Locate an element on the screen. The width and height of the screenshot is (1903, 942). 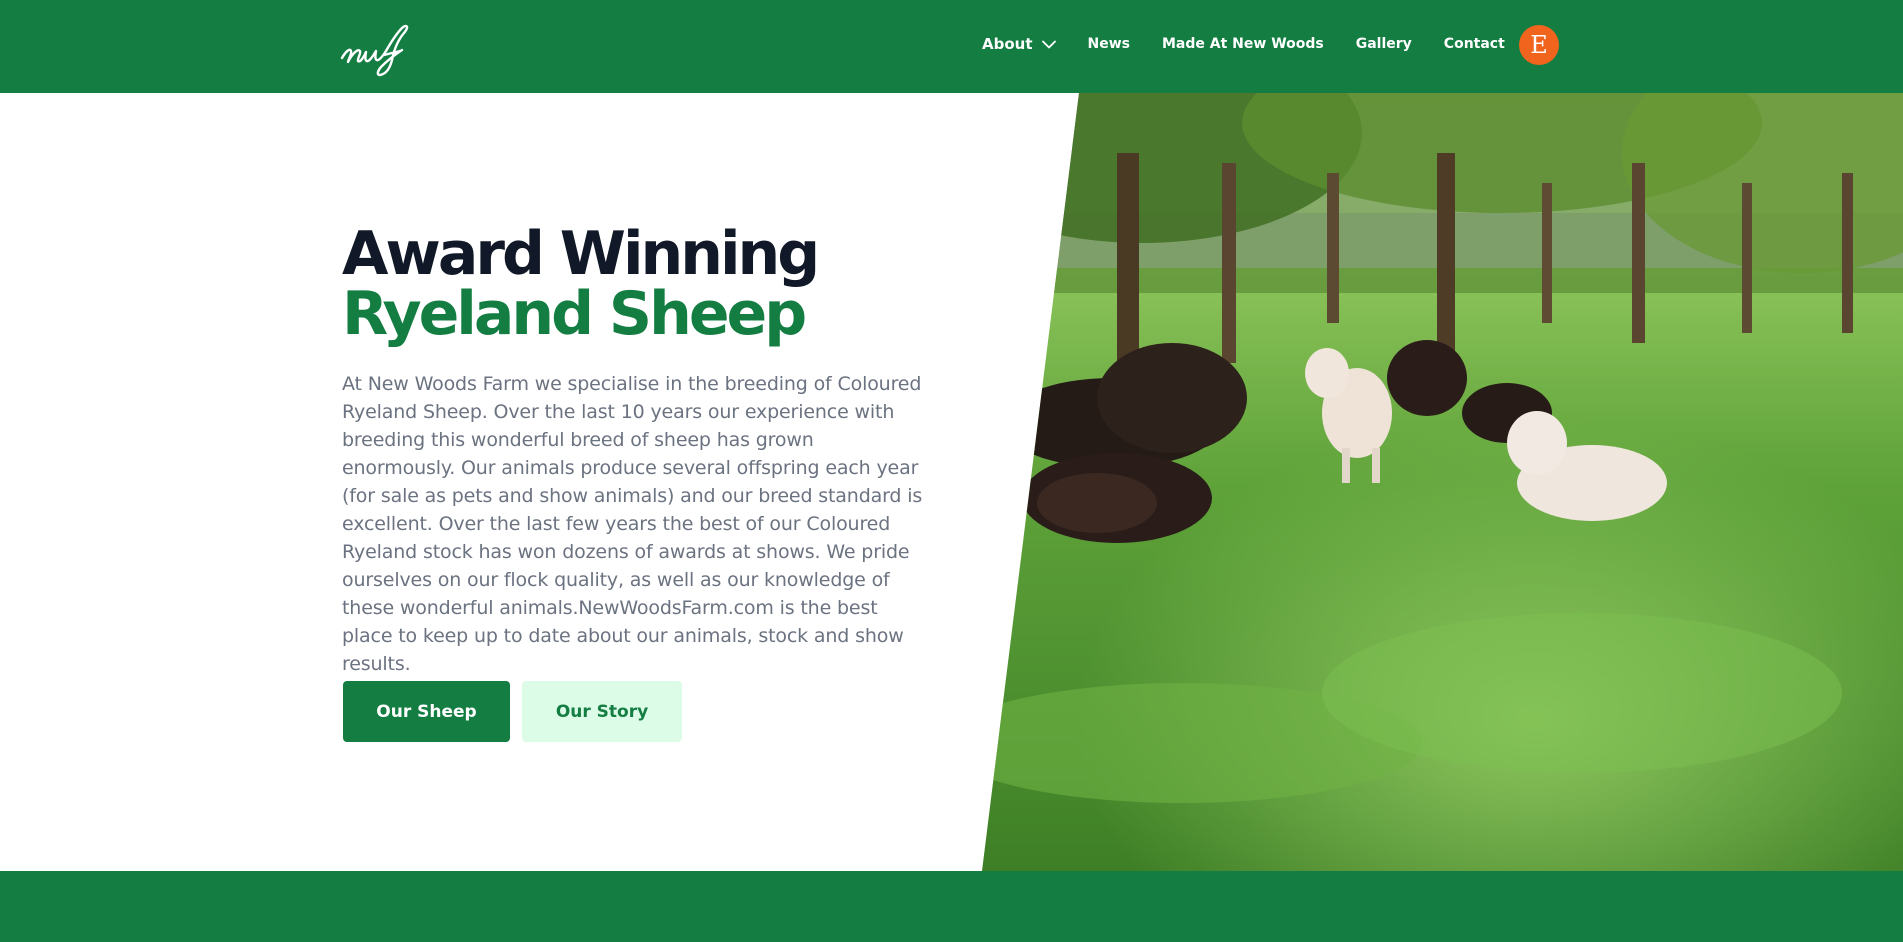
nwf-logo-mark is located at coordinates (374, 50).